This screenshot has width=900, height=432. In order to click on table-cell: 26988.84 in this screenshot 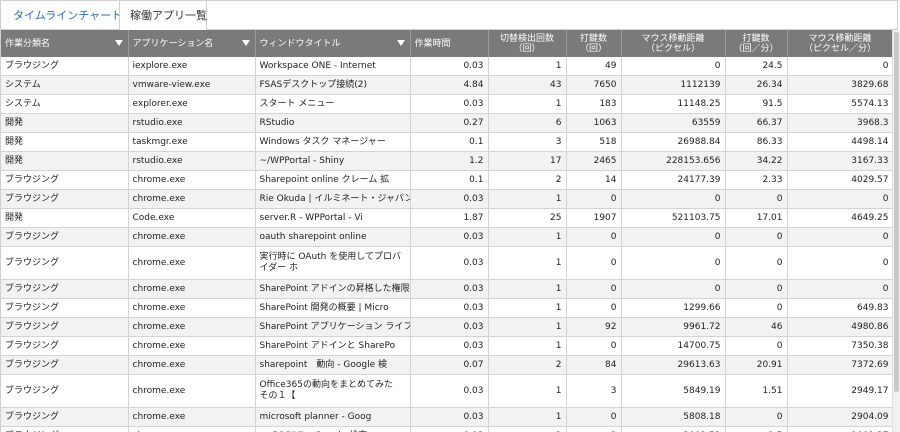, I will do `click(673, 142)`.